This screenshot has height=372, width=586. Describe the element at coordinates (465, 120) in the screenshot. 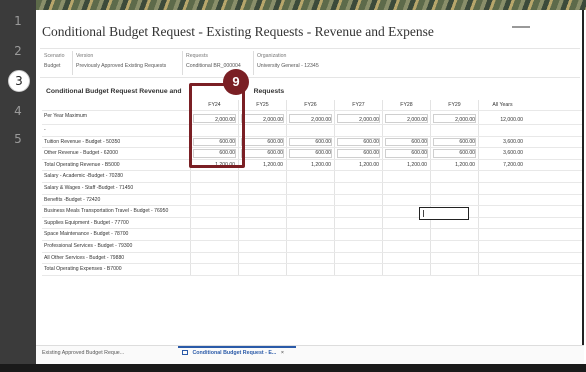

I see `cell-value: 2,000.00` at that location.